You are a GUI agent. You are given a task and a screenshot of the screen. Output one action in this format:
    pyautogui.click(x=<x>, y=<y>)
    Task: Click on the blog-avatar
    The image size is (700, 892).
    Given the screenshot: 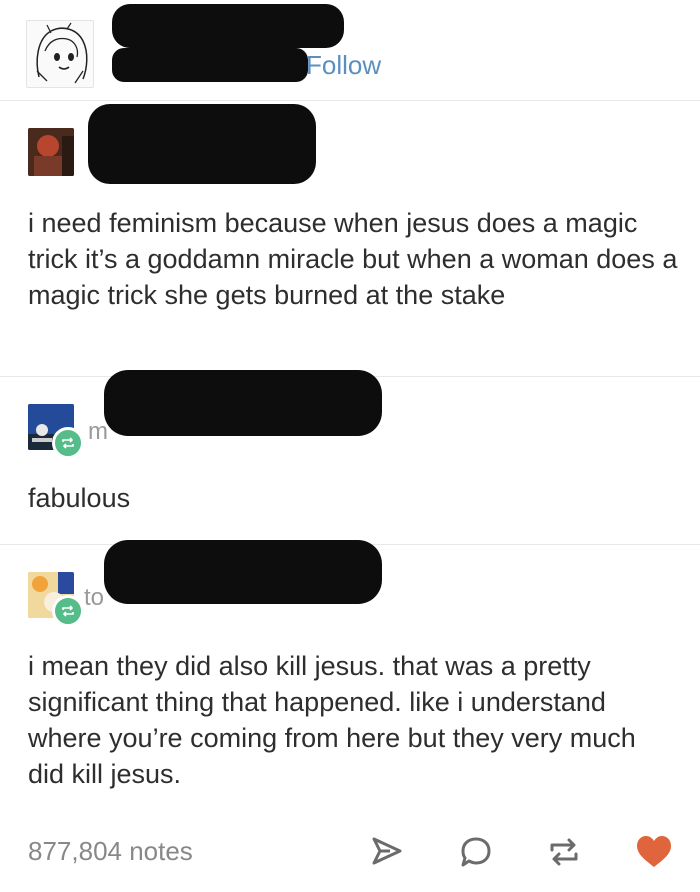 What is the action you would take?
    pyautogui.click(x=60, y=54)
    